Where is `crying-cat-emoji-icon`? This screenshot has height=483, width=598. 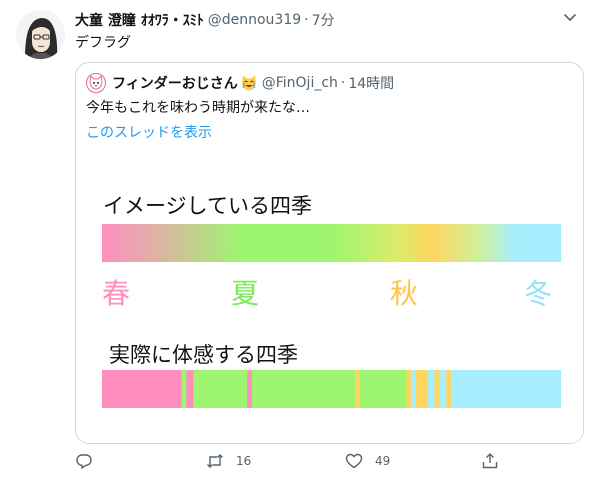 crying-cat-emoji-icon is located at coordinates (248, 83).